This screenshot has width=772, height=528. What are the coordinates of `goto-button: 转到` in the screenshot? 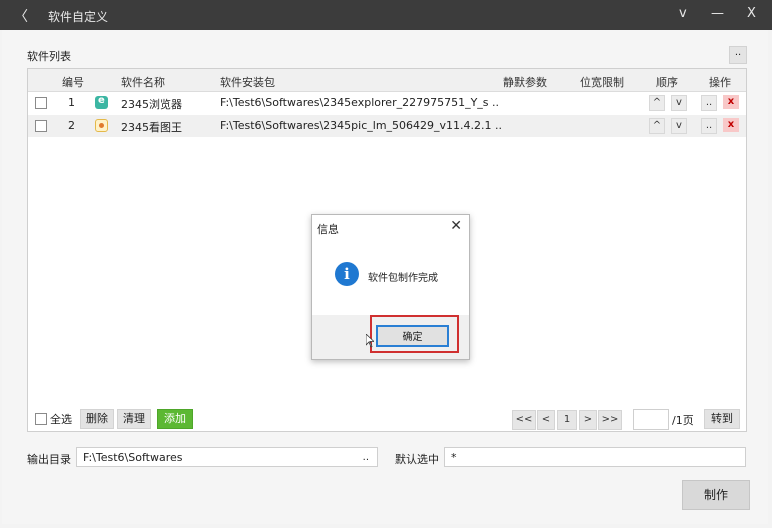 It's located at (722, 419).